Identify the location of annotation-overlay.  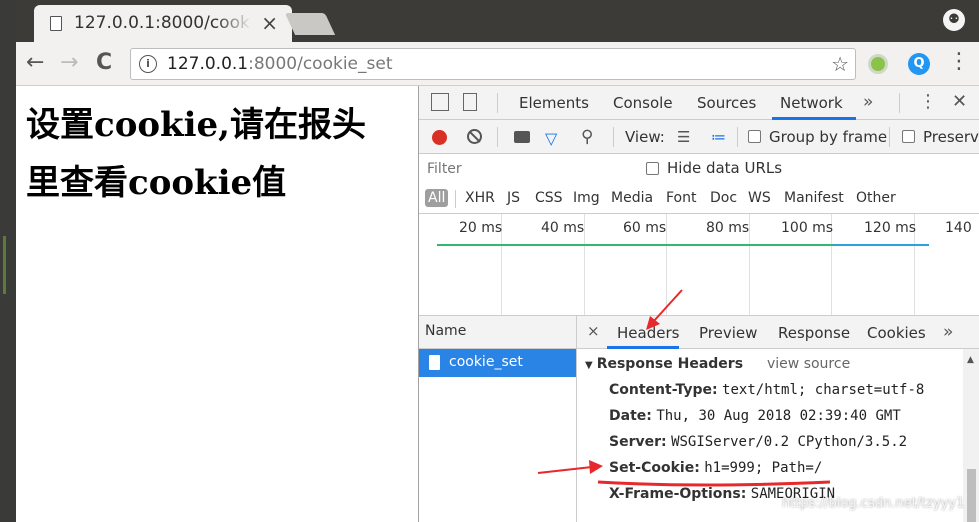
(684, 388).